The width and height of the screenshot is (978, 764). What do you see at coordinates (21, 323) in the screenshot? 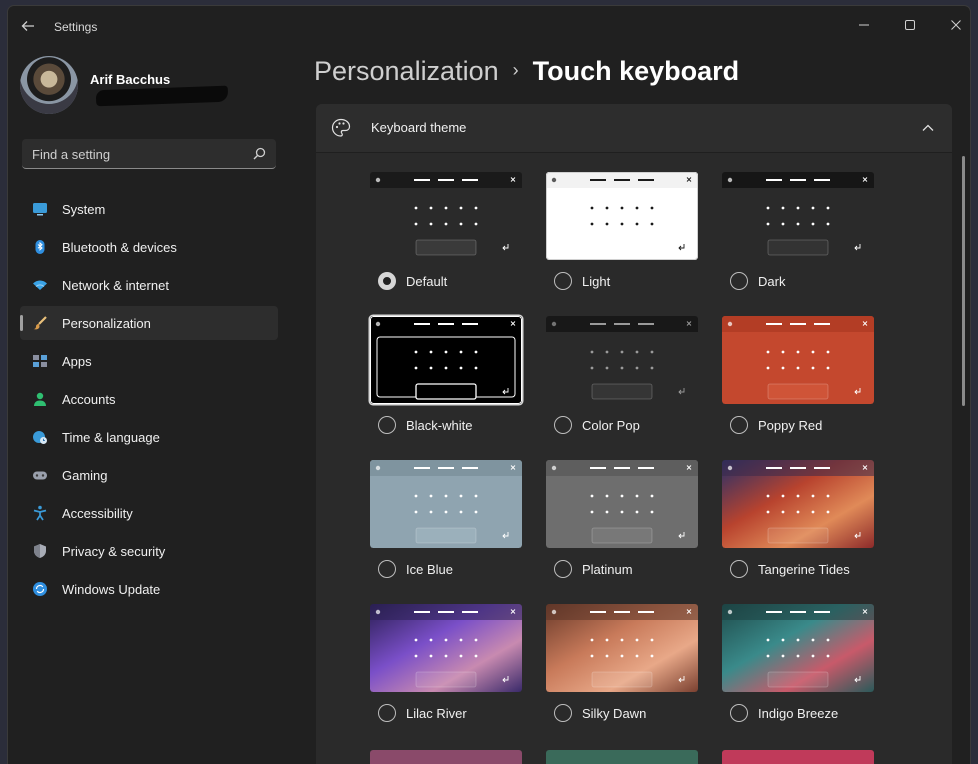
I see `selection-indicator` at bounding box center [21, 323].